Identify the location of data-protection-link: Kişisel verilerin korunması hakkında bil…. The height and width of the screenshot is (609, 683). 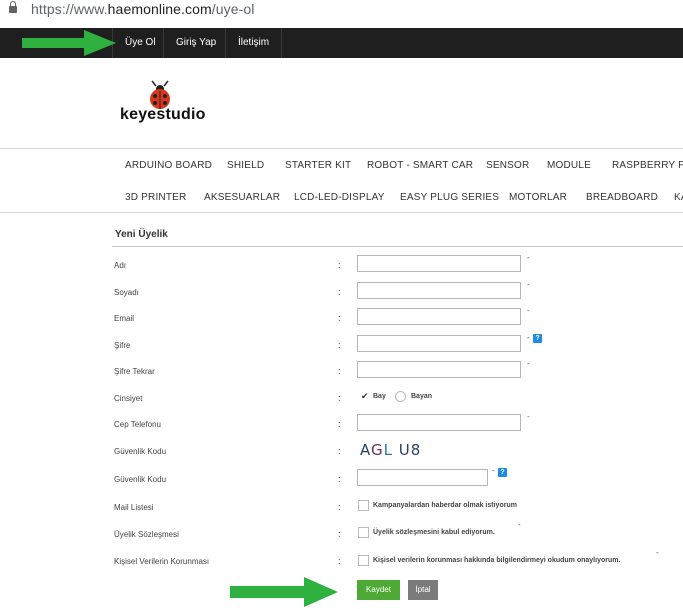
(496, 560).